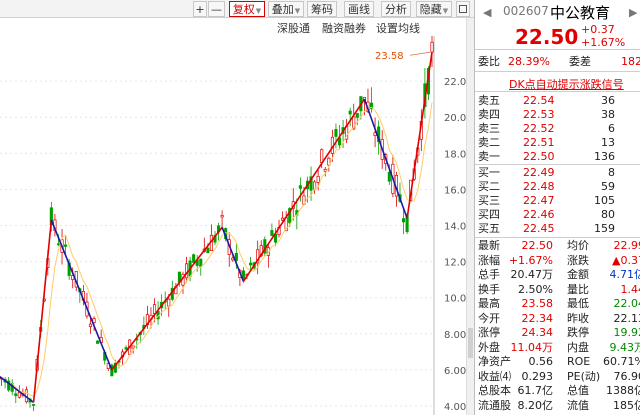  What do you see at coordinates (489, 303) in the screenshot?
I see `stat-label: 最高` at bounding box center [489, 303].